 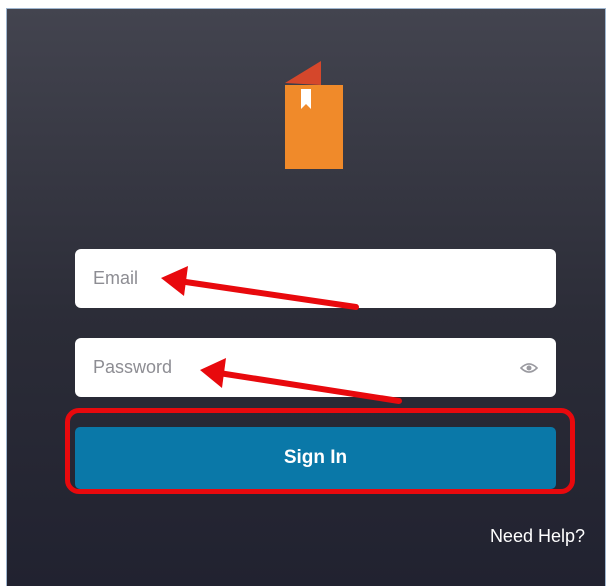 I want to click on password-input, so click(x=302, y=367).